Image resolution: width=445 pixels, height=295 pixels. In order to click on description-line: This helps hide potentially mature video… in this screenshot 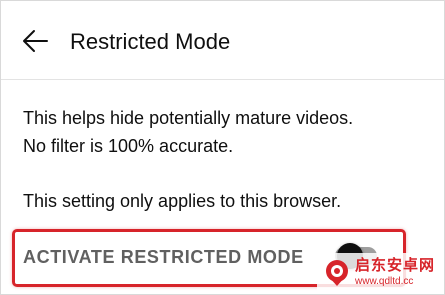, I will do `click(188, 118)`.